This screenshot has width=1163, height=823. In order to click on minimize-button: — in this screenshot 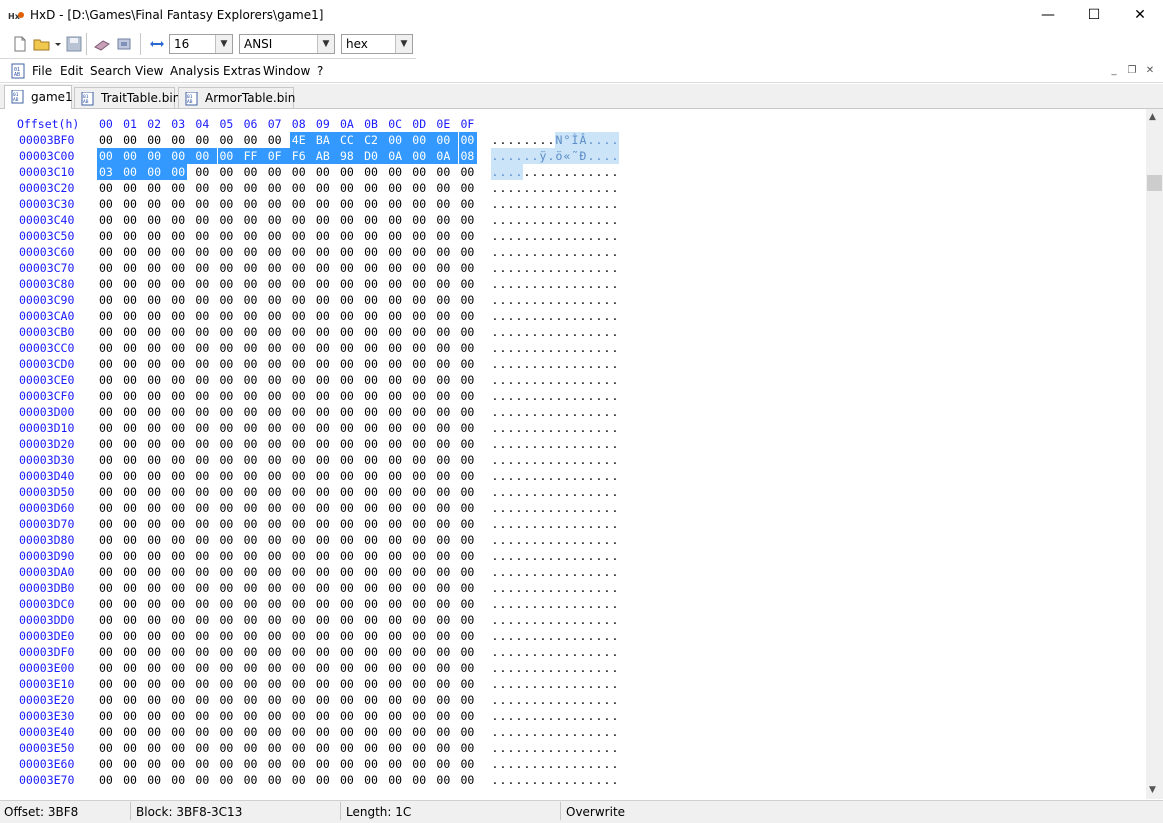, I will do `click(1048, 15)`.